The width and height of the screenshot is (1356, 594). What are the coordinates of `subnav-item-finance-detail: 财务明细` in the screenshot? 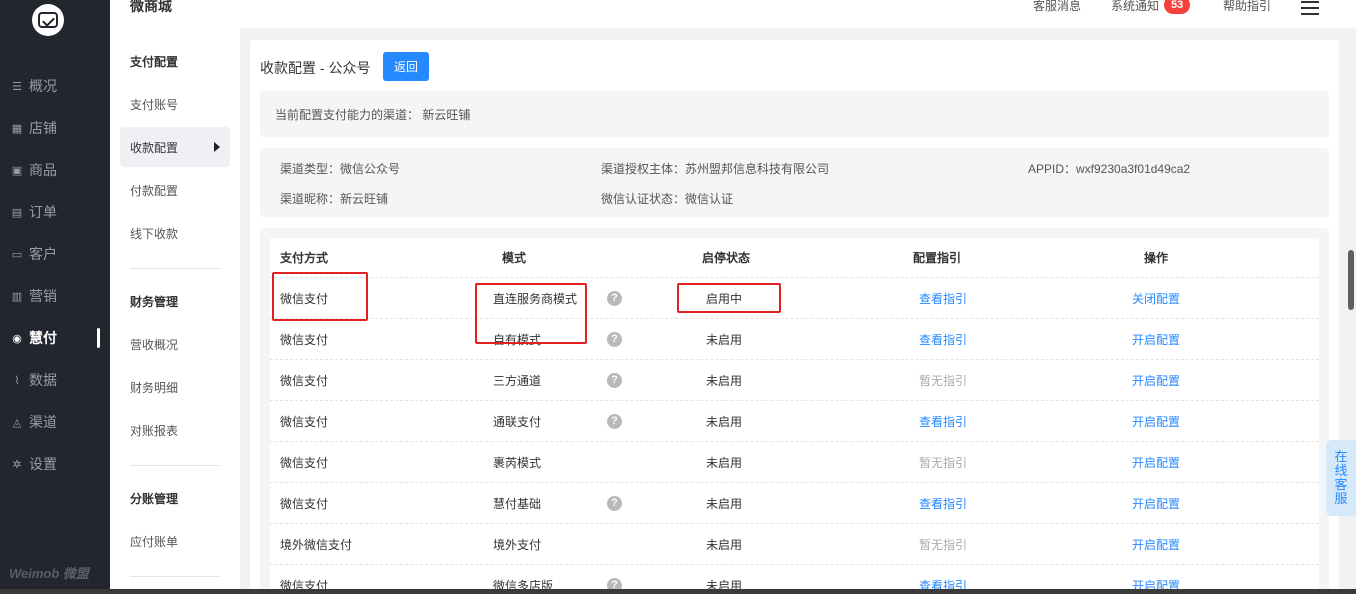 It's located at (154, 387).